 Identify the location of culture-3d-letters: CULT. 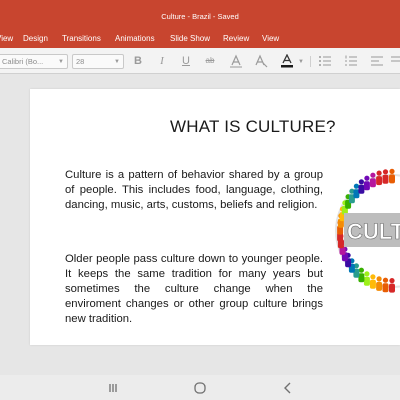
(372, 230).